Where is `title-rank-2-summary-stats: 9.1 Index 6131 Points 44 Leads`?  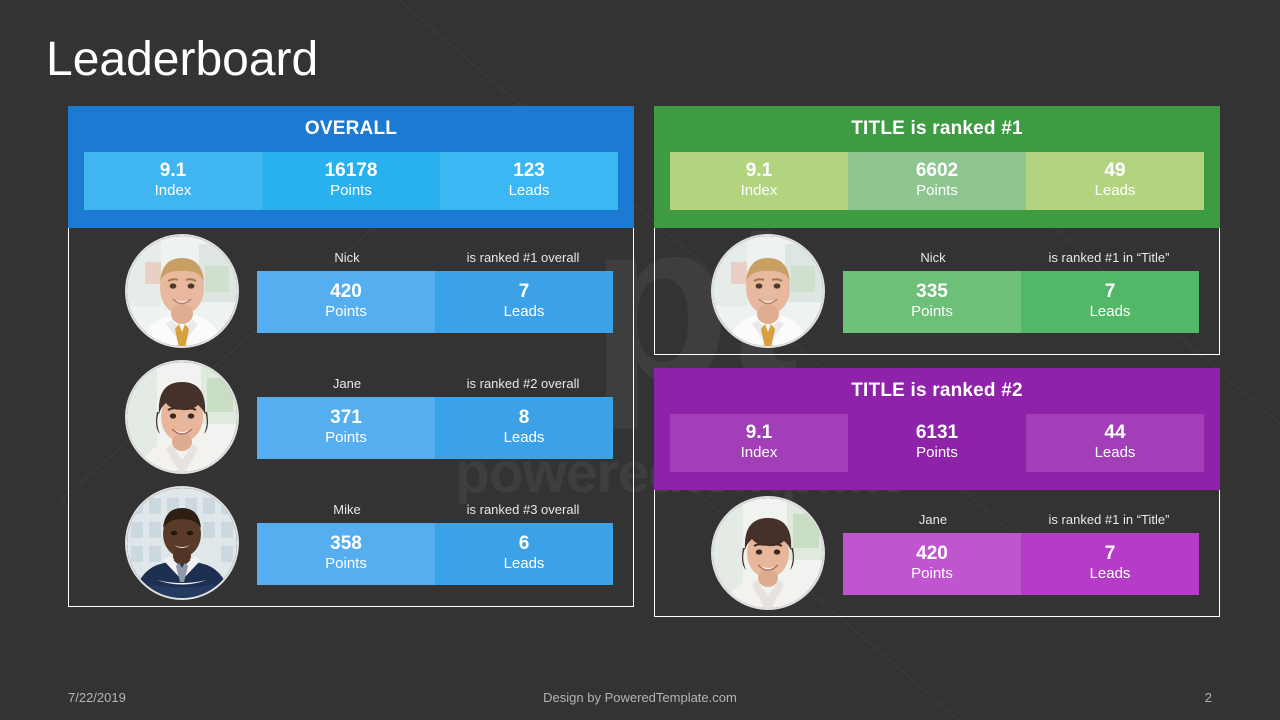 title-rank-2-summary-stats: 9.1 Index 6131 Points 44 Leads is located at coordinates (937, 443).